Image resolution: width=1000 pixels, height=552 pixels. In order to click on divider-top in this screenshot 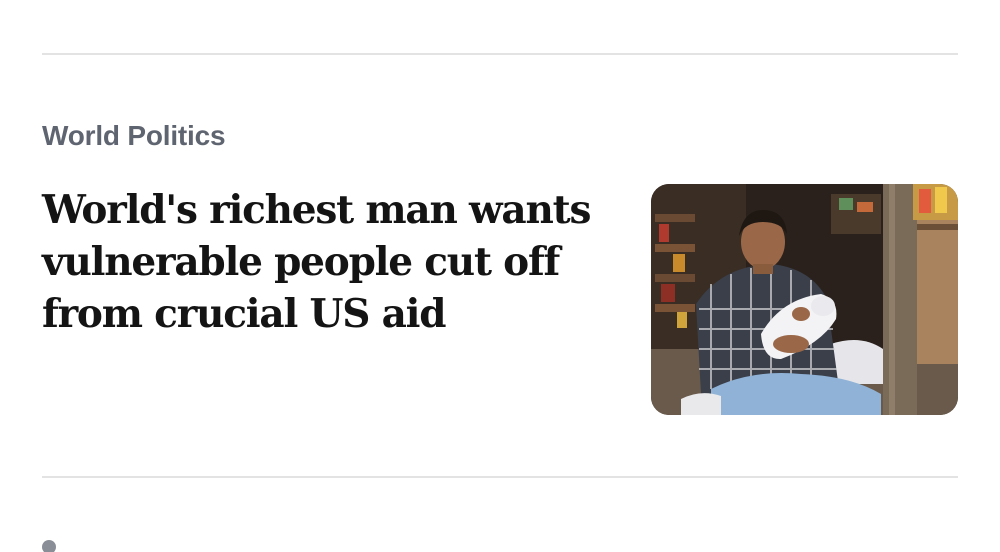, I will do `click(500, 54)`.